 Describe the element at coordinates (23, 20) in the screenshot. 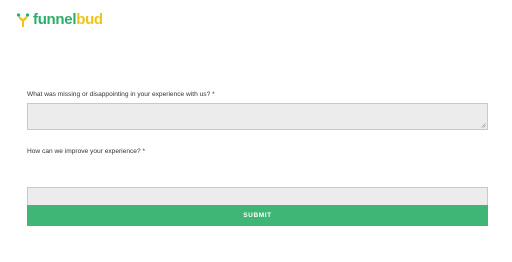

I see `logo-mark-icon` at that location.